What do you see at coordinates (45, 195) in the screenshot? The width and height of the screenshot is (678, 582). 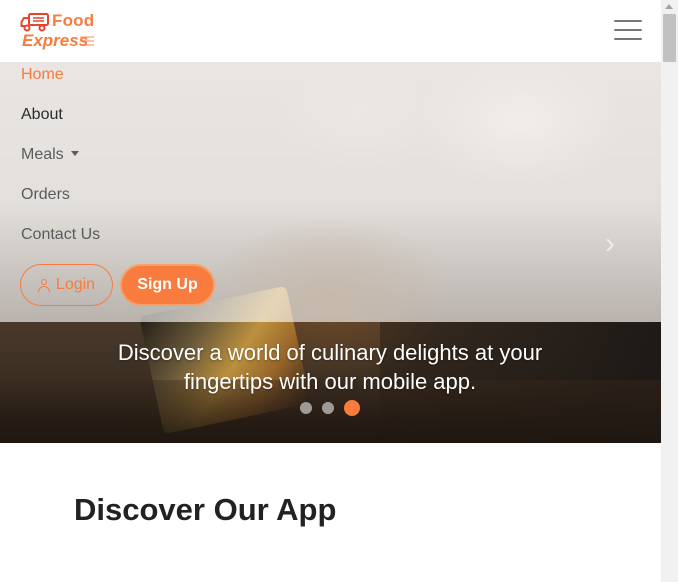 I see `nav-link-orders: Orders` at bounding box center [45, 195].